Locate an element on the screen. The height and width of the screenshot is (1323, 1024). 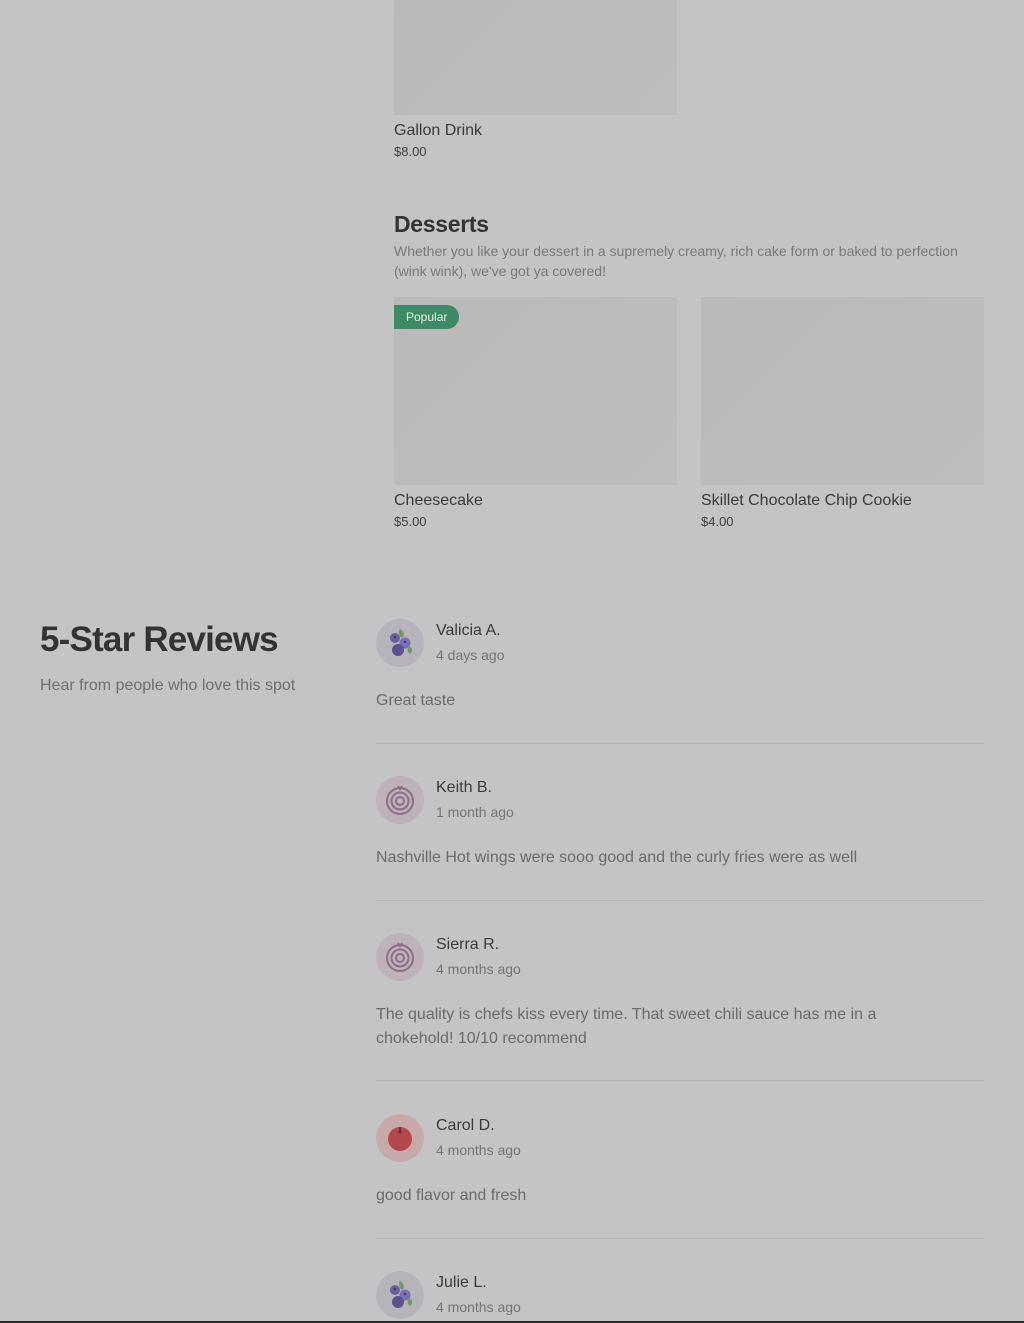
item-price: $4.00 is located at coordinates (717, 521).